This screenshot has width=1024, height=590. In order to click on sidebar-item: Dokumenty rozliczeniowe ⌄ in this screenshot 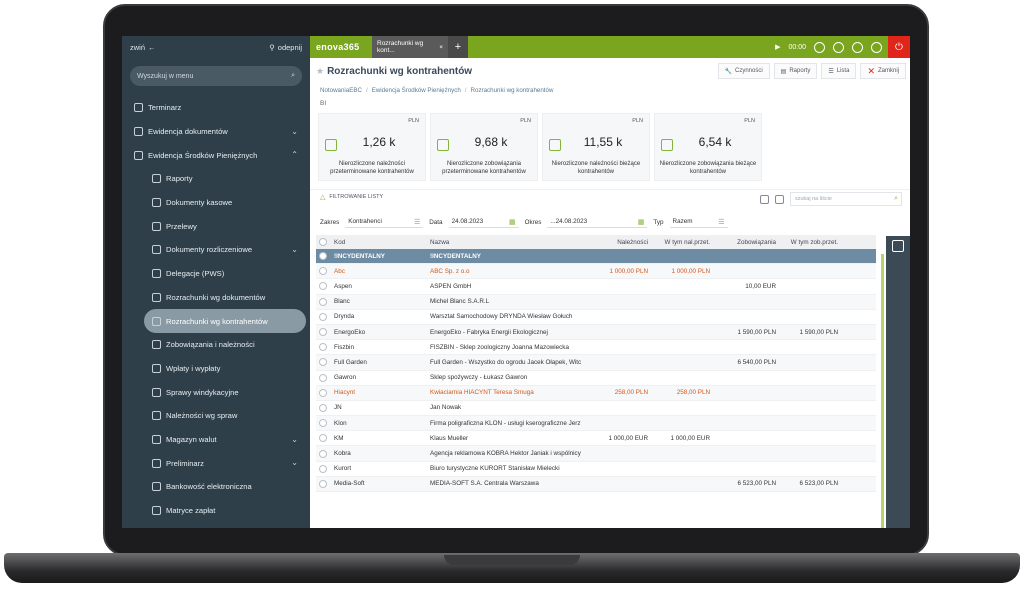, I will do `click(216, 250)`.